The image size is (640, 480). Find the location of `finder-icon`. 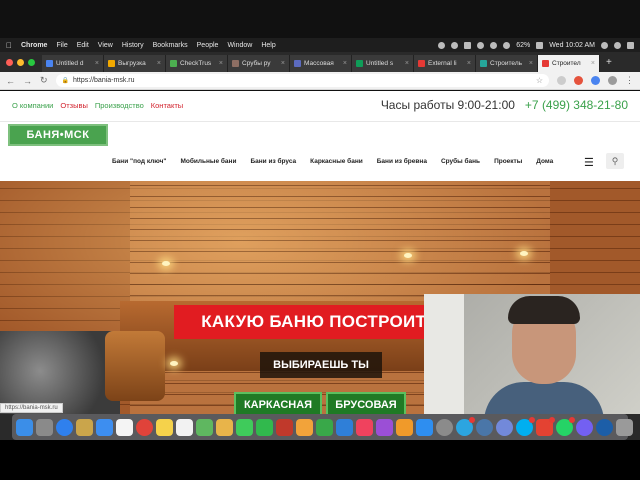

finder-icon is located at coordinates (24, 427).